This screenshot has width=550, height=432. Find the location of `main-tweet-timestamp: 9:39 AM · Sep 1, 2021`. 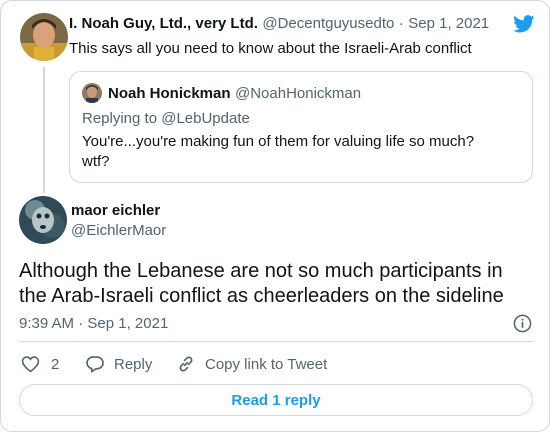

main-tweet-timestamp: 9:39 AM · Sep 1, 2021 is located at coordinates (93, 323).